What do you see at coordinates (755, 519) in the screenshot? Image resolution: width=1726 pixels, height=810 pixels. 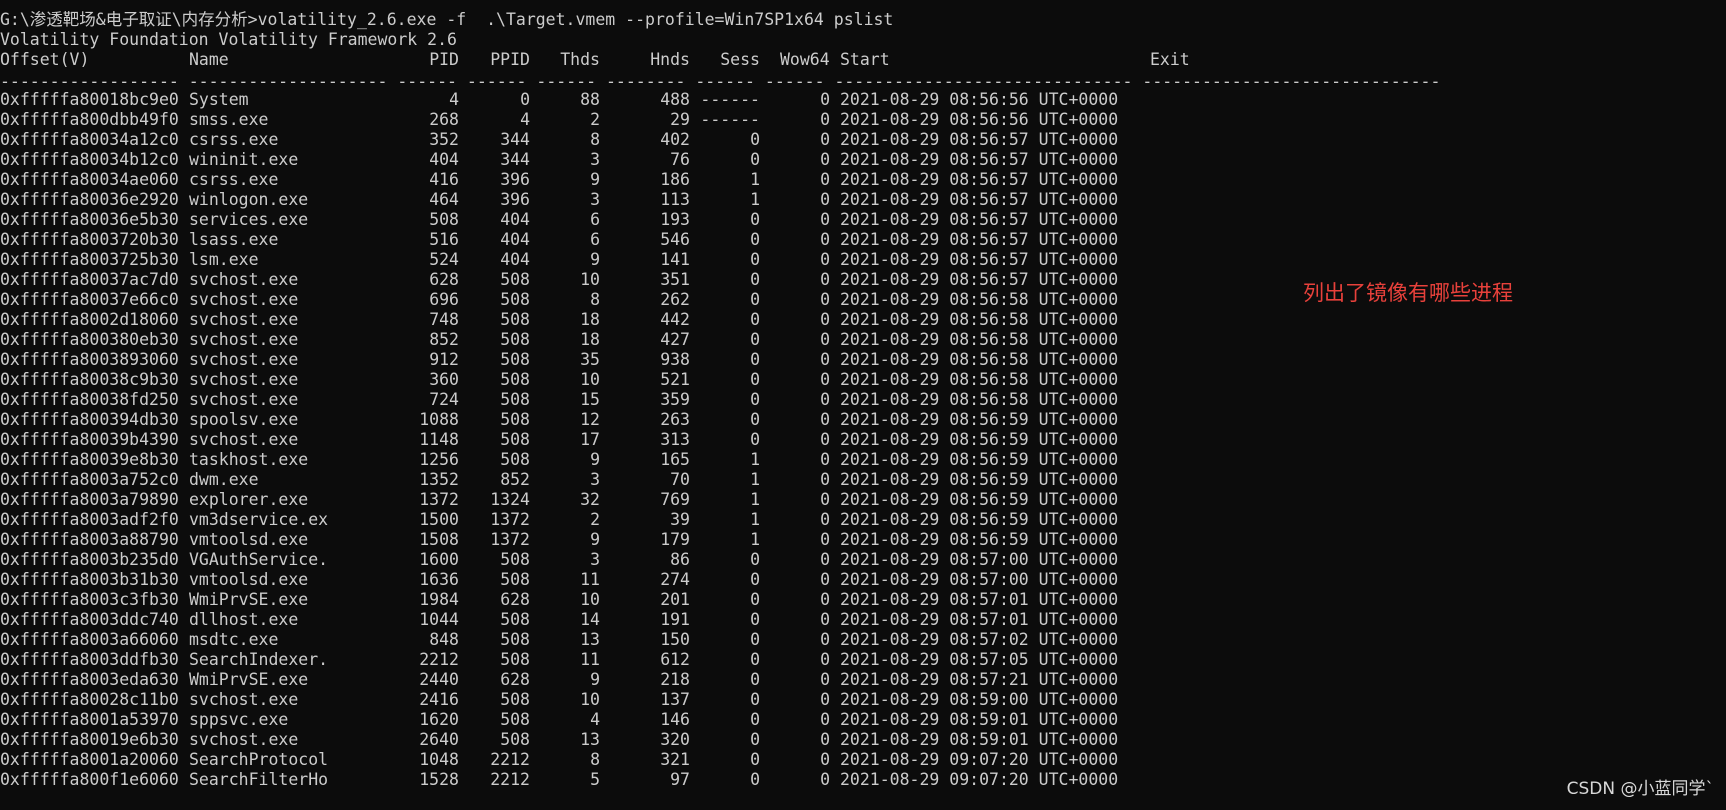 I see `cell-sess: 1` at bounding box center [755, 519].